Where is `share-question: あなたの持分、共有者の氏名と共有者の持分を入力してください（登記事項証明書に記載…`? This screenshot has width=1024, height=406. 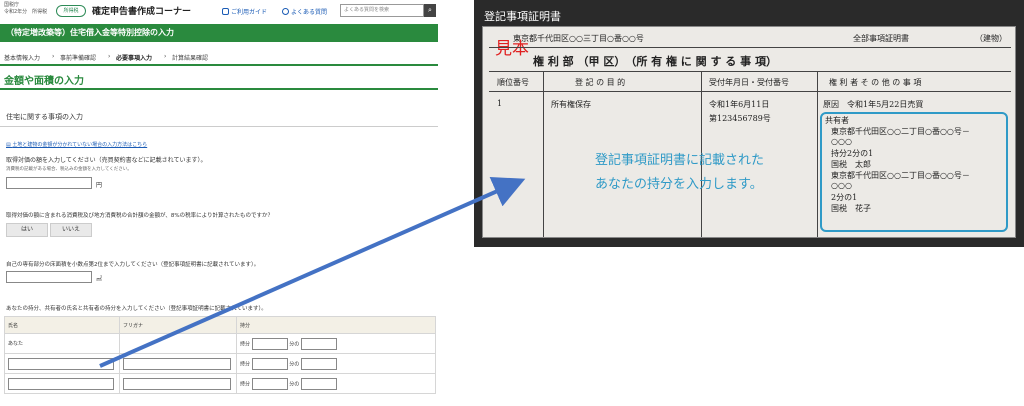 share-question: あなたの持分、共有者の氏名と共有者の持分を入力してください（登記事項証明書に記載… is located at coordinates (136, 309).